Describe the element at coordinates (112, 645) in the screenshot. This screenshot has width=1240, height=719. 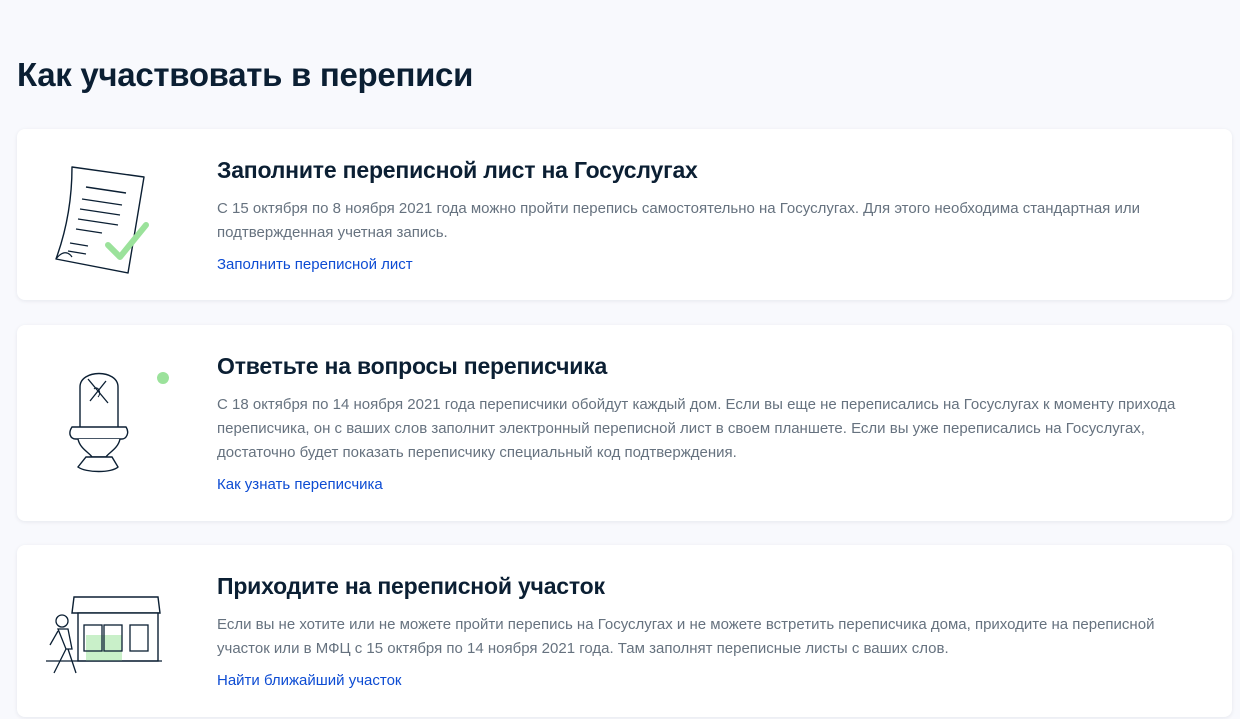
I see `census-station-building-icon` at that location.